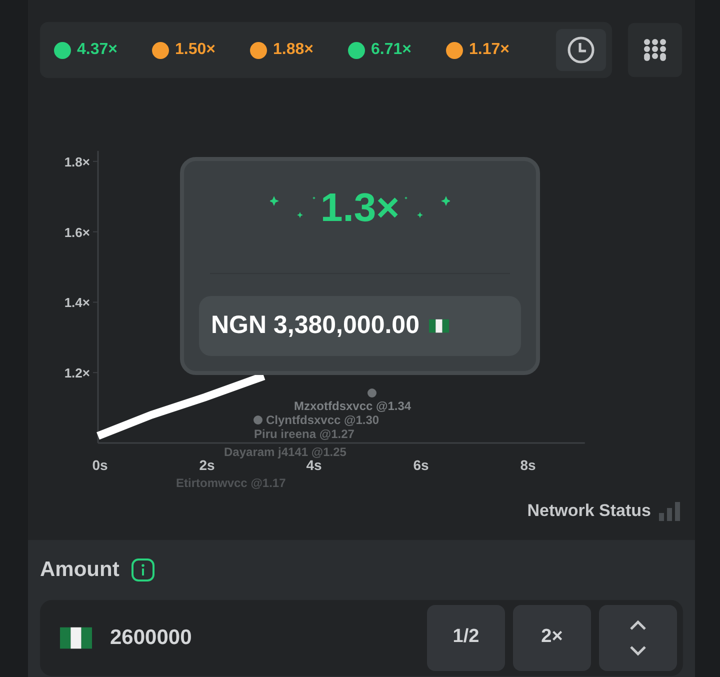  I want to click on multiplier-value: 1.88×, so click(293, 50).